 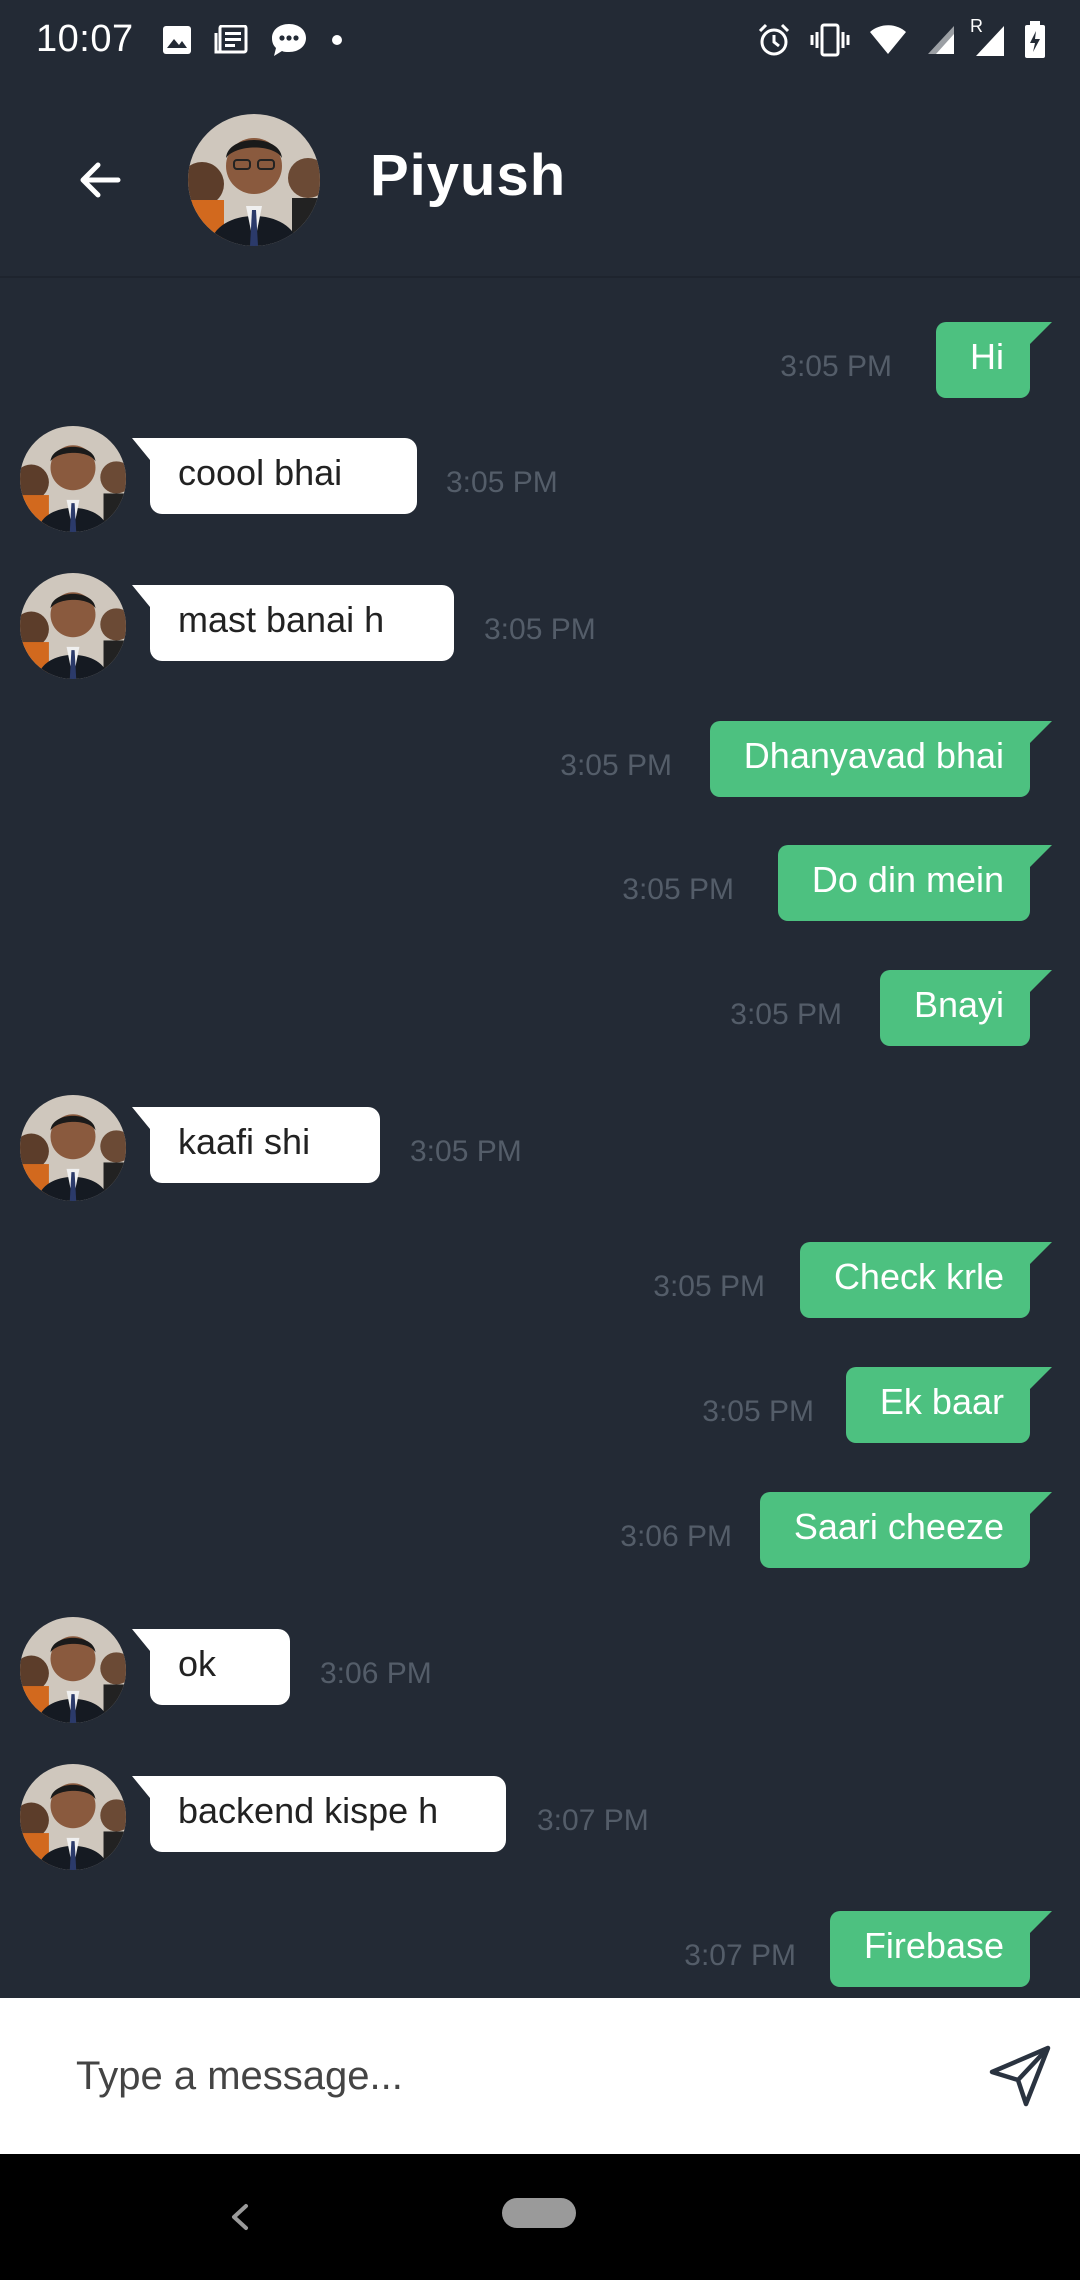 I want to click on message-row: mast banai h 3:05 PM, so click(x=540, y=628).